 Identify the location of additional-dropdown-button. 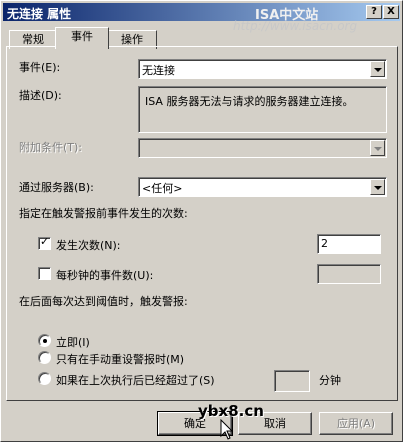
(377, 148).